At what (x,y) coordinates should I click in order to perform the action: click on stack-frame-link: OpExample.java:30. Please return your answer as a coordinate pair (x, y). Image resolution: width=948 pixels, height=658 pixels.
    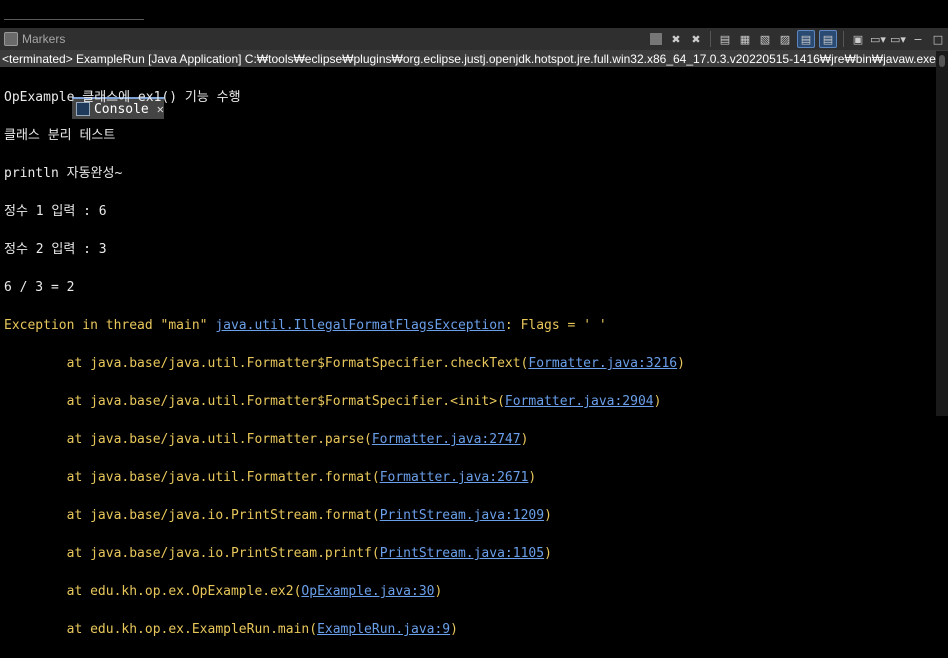
    Looking at the image, I should click on (367, 591).